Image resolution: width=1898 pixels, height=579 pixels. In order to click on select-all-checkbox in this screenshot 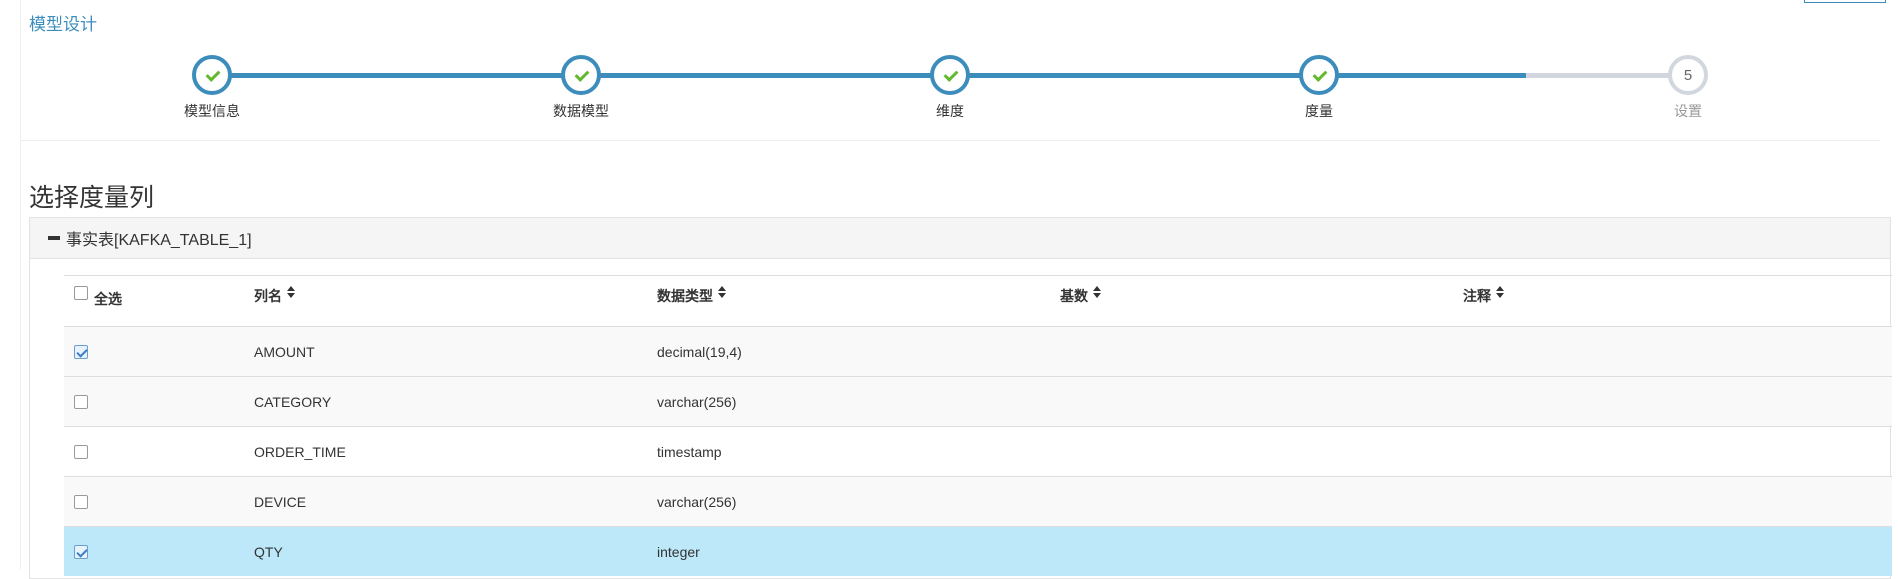, I will do `click(81, 293)`.